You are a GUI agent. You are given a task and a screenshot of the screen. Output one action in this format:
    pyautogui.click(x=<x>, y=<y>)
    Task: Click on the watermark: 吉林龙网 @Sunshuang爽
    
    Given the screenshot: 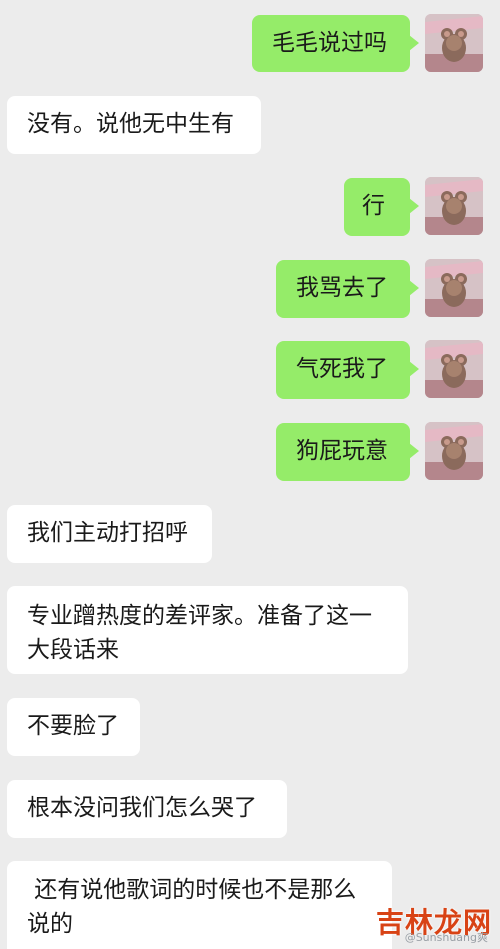 What is the action you would take?
    pyautogui.click(x=433, y=922)
    